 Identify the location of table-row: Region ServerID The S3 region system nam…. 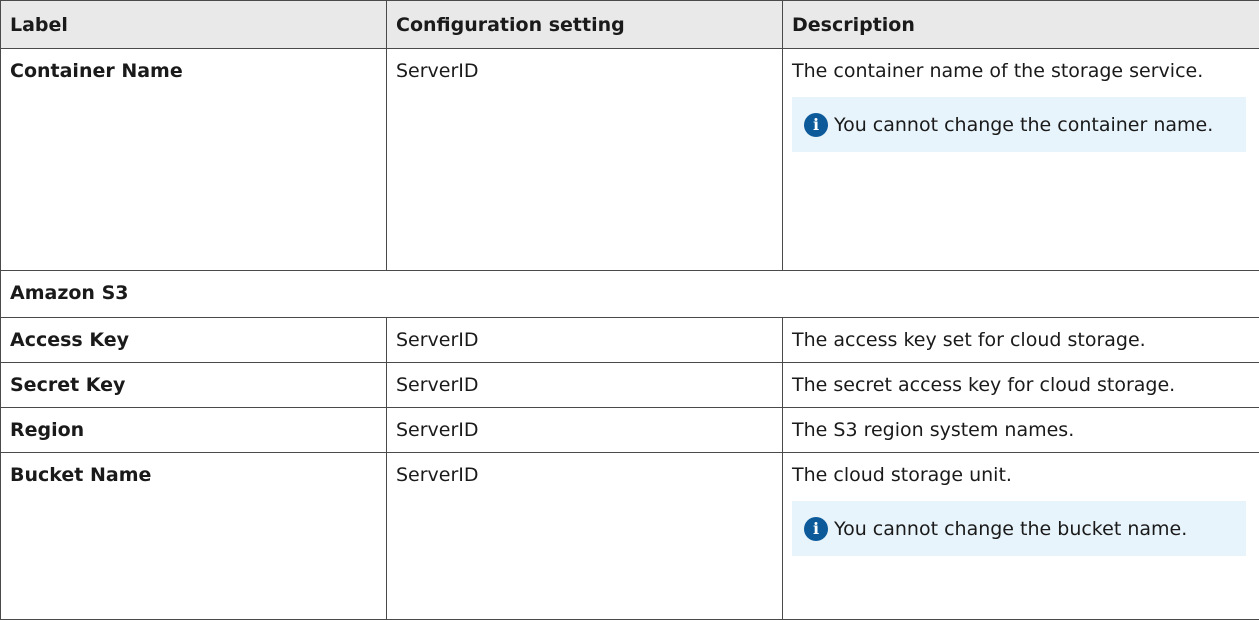
(630, 430).